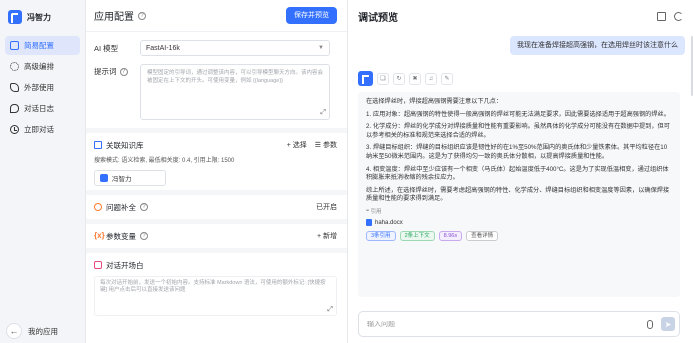  I want to click on clock-icon, so click(14, 129).